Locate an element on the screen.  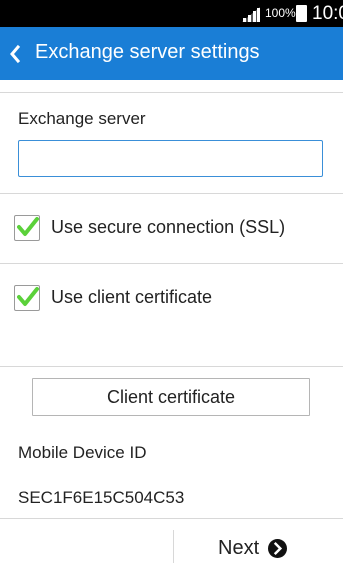
client-certificate-button: Client certificate is located at coordinates (171, 397).